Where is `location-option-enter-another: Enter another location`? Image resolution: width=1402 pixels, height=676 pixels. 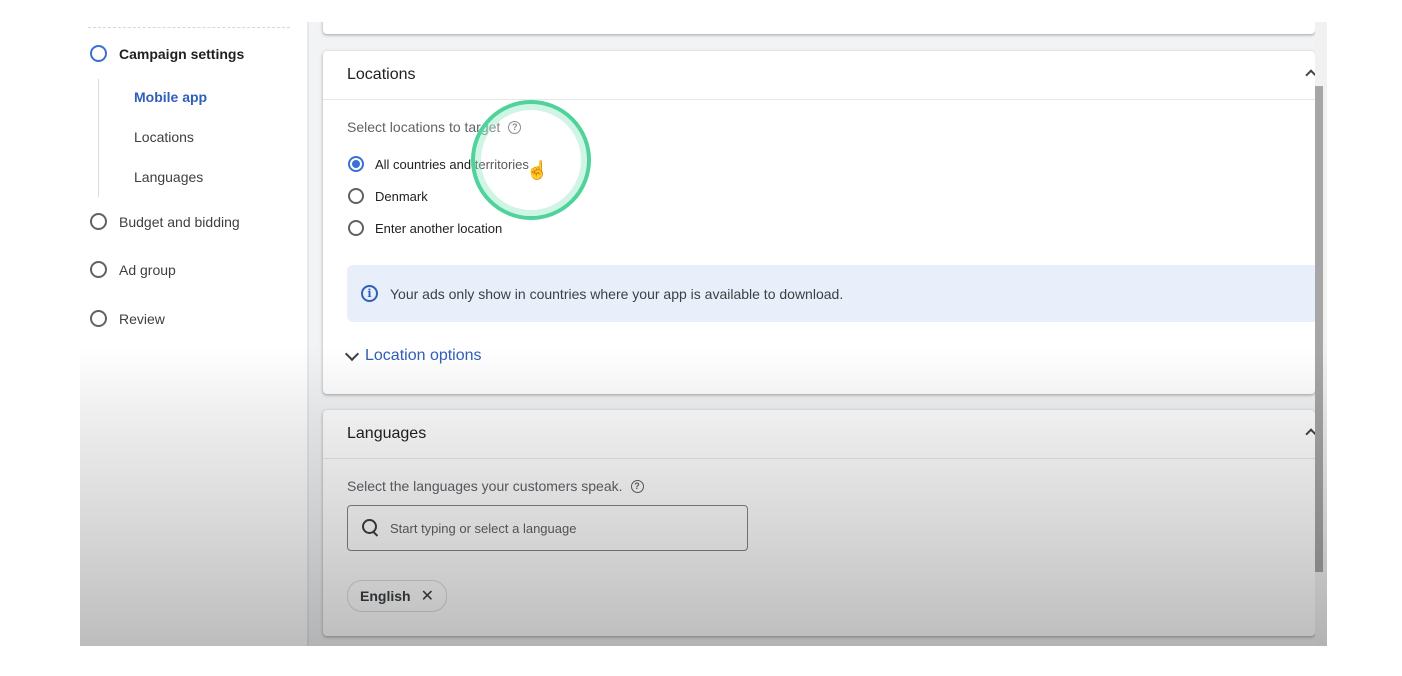 location-option-enter-another: Enter another location is located at coordinates (425, 228).